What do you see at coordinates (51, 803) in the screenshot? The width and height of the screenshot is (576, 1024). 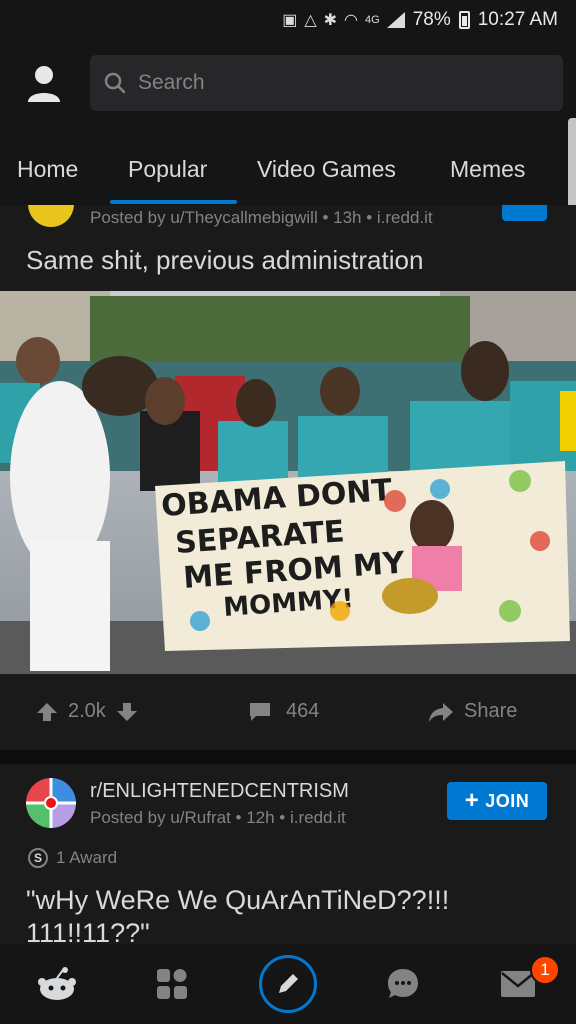 I see `subreddit-avatar` at bounding box center [51, 803].